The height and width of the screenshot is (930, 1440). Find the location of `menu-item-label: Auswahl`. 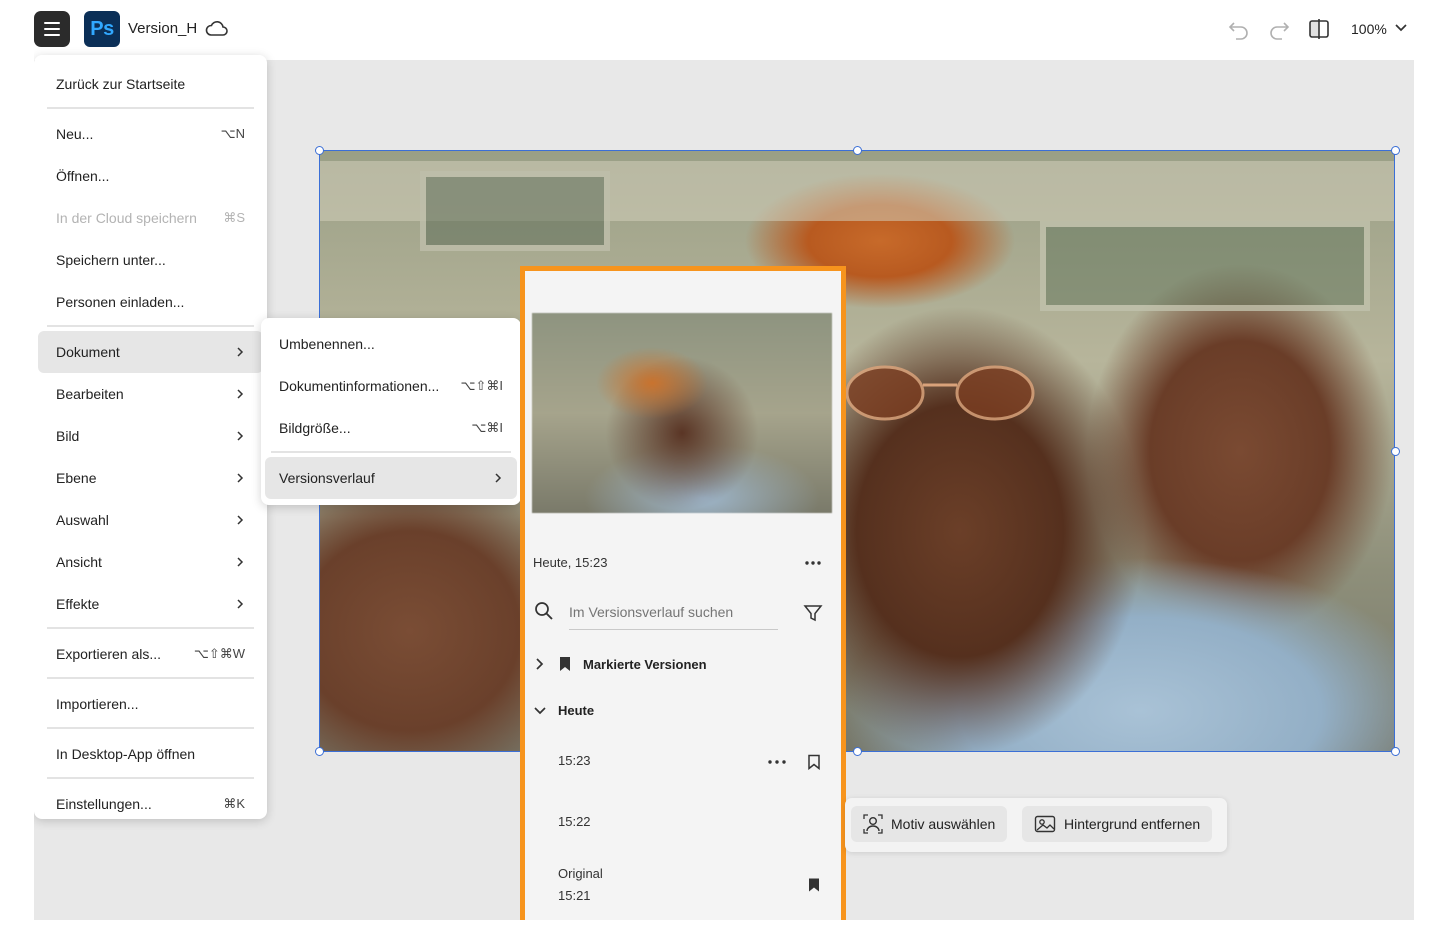

menu-item-label: Auswahl is located at coordinates (82, 520).